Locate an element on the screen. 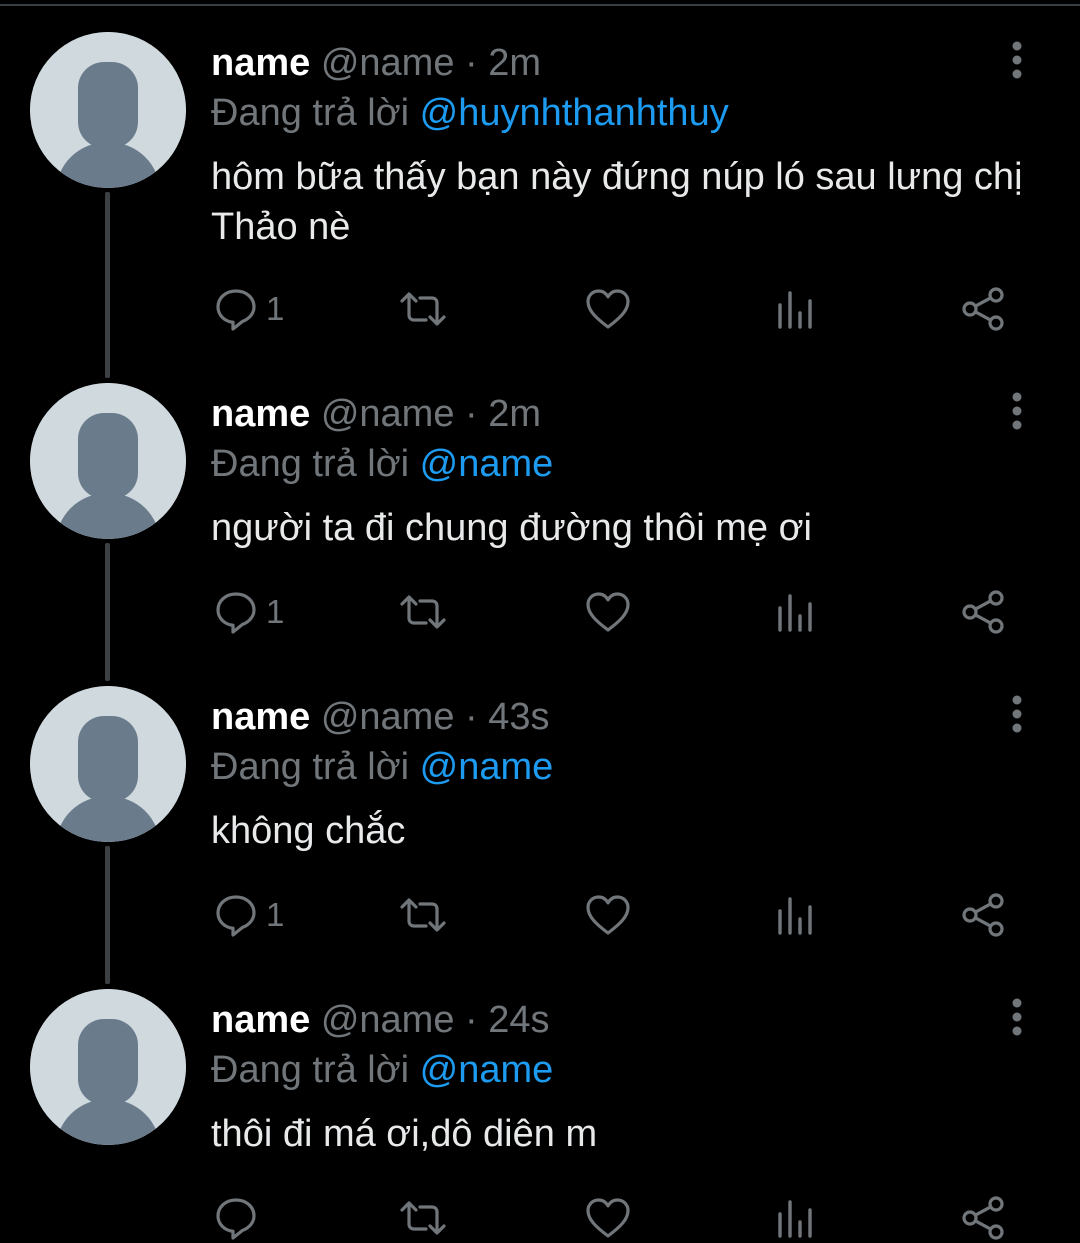 The height and width of the screenshot is (1243, 1080). tweet-text: thôi đi má ơi,dô diên m is located at coordinates (404, 1134).